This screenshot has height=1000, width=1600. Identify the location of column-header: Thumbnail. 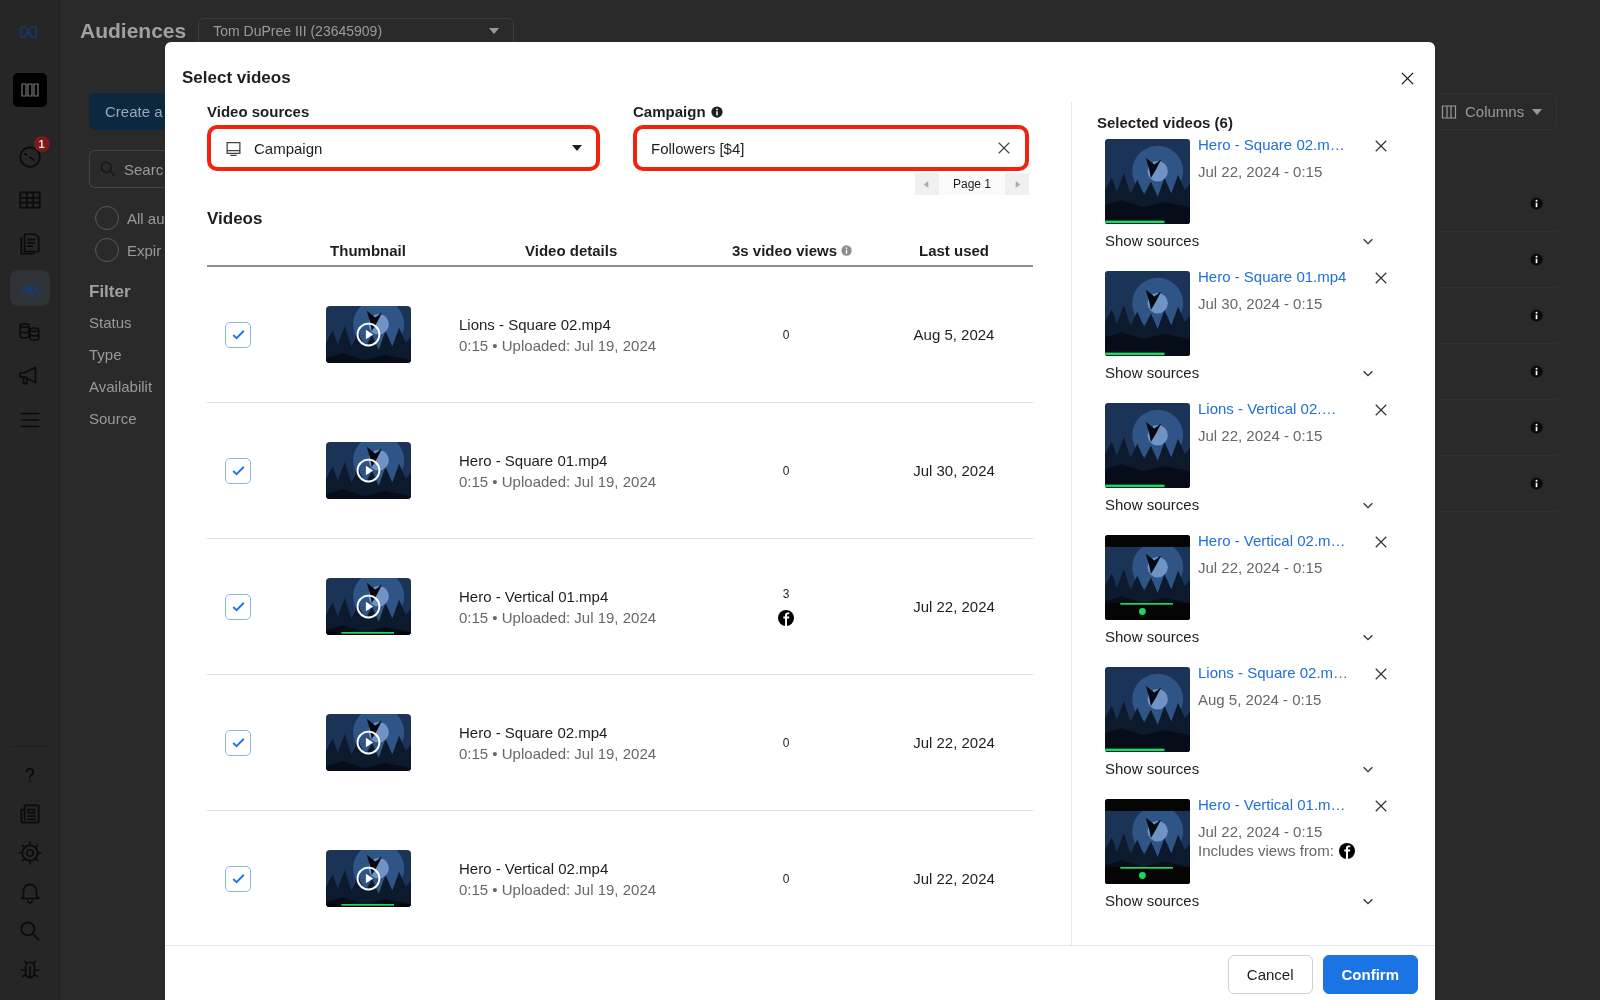
(368, 250).